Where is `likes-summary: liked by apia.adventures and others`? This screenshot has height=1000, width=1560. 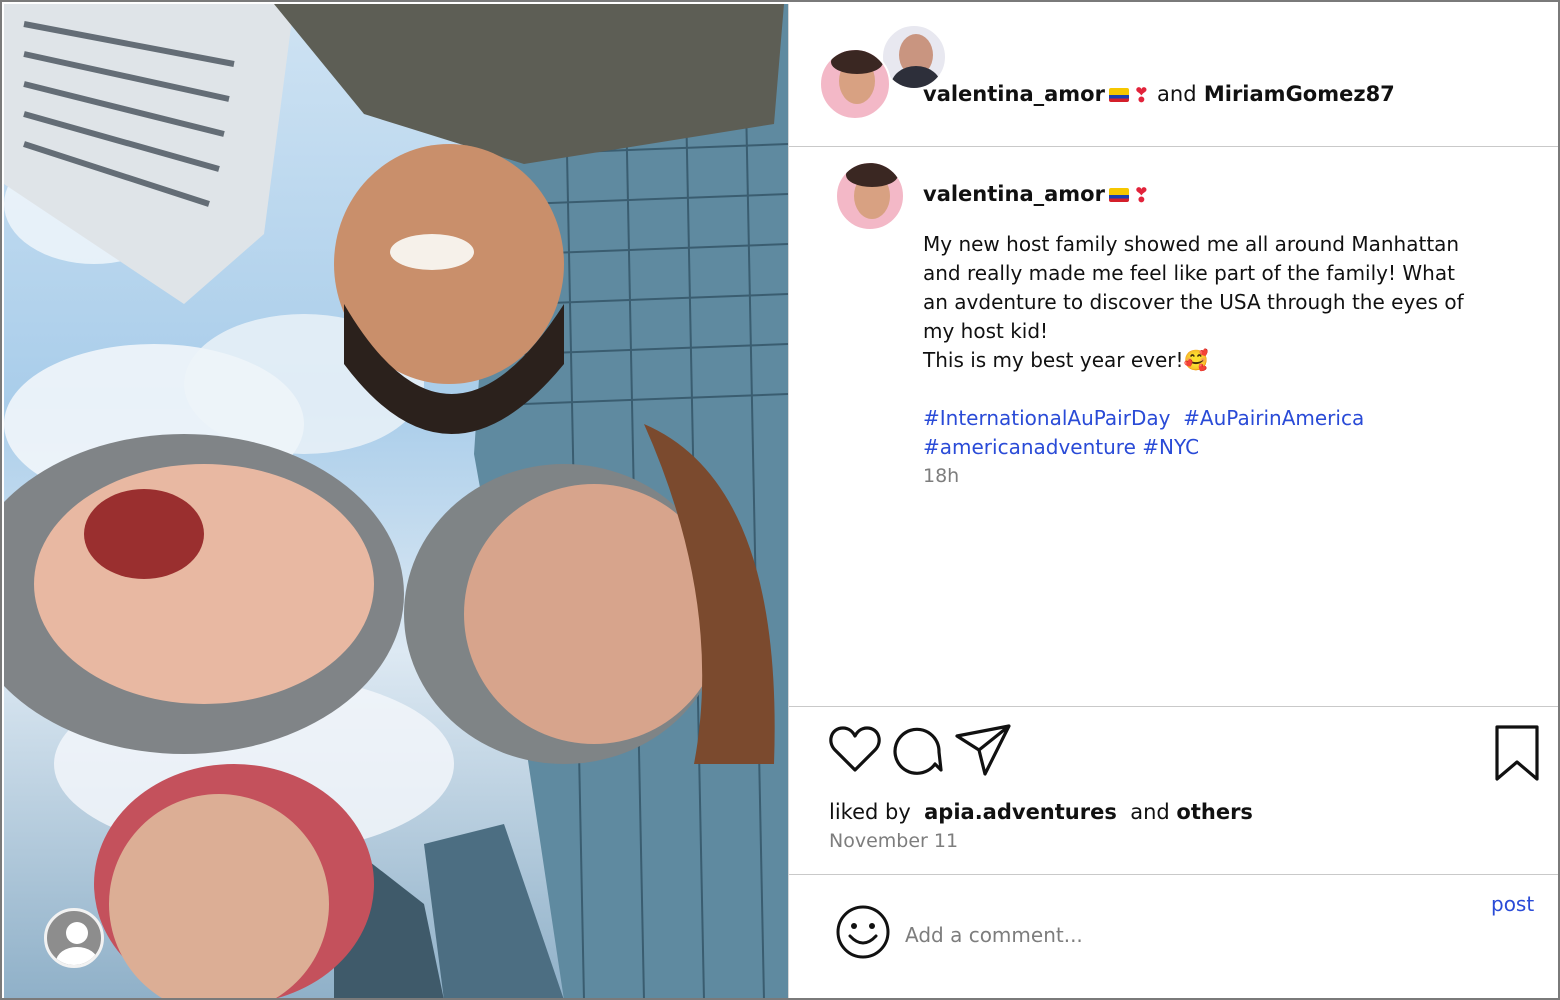 likes-summary: liked by apia.adventures and others is located at coordinates (1041, 812).